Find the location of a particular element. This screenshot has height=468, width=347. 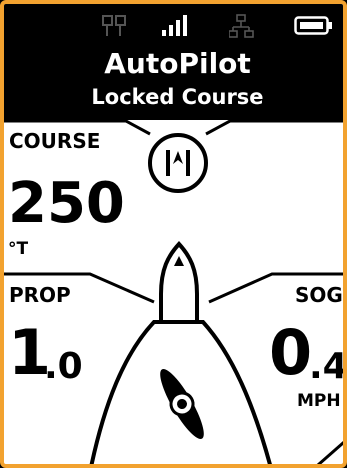

course-label: COURSE is located at coordinates (55, 141).